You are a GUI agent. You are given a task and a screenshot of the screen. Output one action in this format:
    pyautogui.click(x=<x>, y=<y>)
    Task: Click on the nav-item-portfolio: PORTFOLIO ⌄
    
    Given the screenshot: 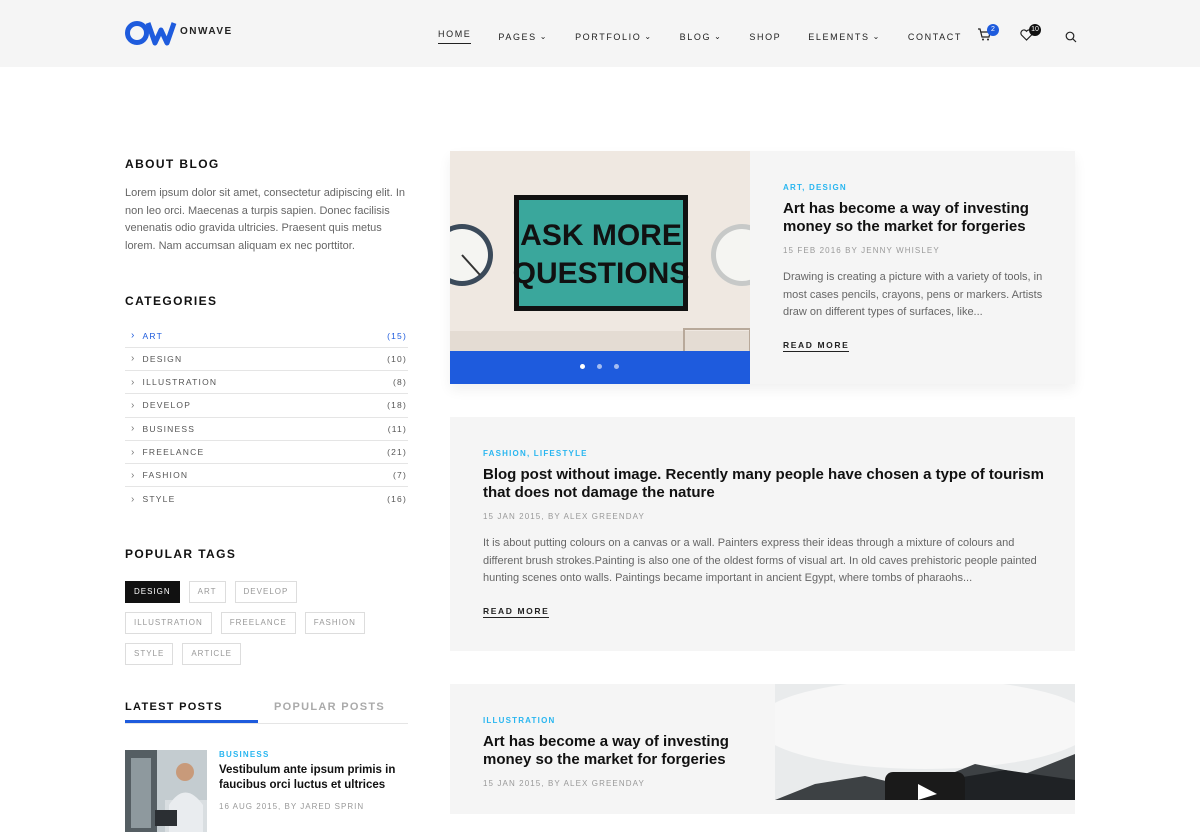 What is the action you would take?
    pyautogui.click(x=614, y=36)
    